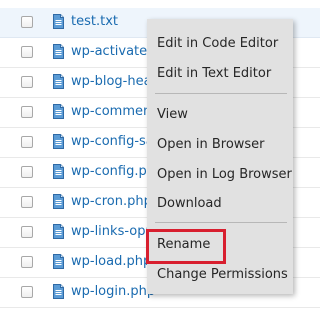 The height and width of the screenshot is (314, 320). Describe the element at coordinates (211, 145) in the screenshot. I see `menu-item-open-in-browser: Open in Browser` at that location.